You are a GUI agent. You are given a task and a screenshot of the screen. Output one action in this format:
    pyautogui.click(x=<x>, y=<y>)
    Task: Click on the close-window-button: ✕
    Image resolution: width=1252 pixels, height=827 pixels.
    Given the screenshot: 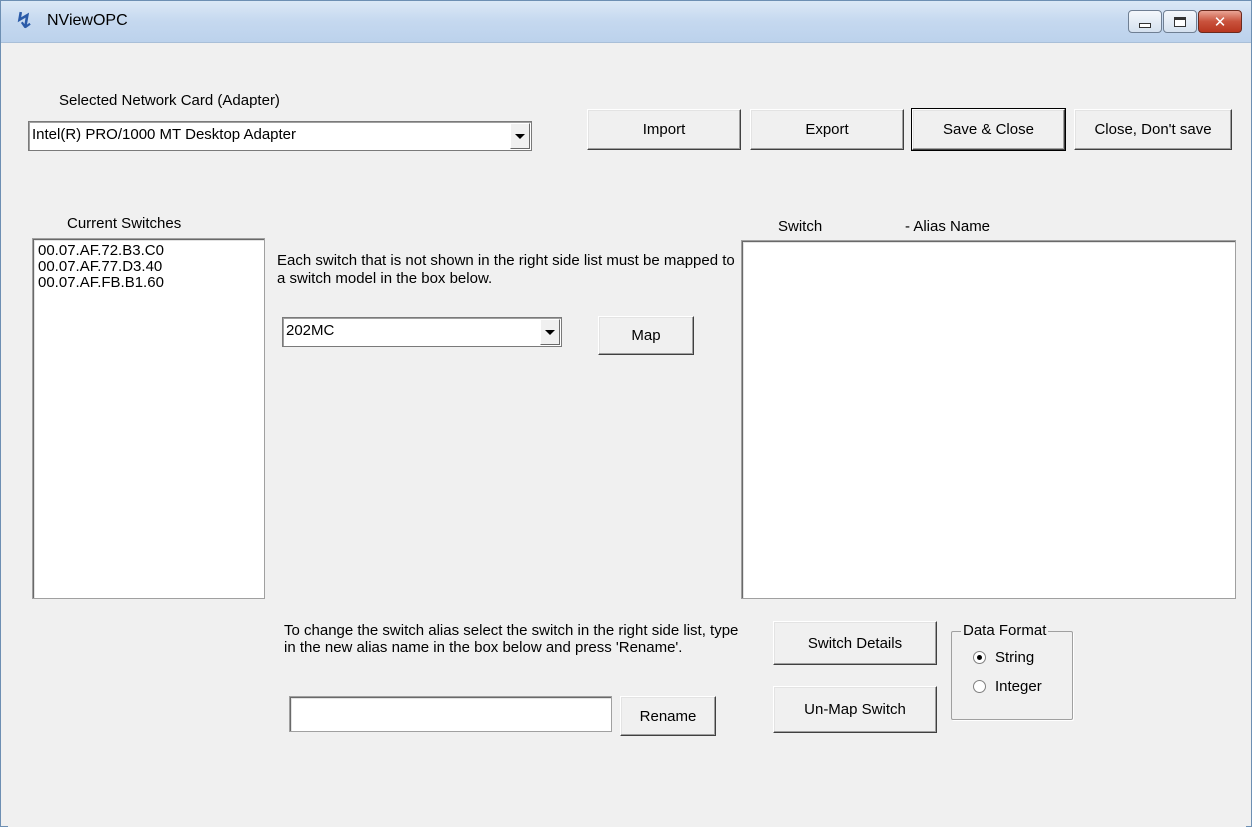 What is the action you would take?
    pyautogui.click(x=1220, y=21)
    